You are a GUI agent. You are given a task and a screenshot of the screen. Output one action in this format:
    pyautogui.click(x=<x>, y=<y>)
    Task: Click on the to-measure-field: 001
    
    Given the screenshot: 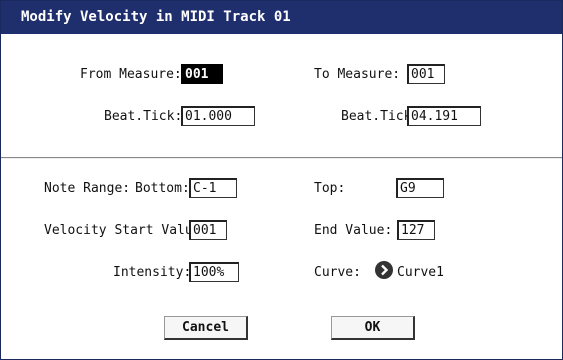 What is the action you would take?
    pyautogui.click(x=426, y=74)
    